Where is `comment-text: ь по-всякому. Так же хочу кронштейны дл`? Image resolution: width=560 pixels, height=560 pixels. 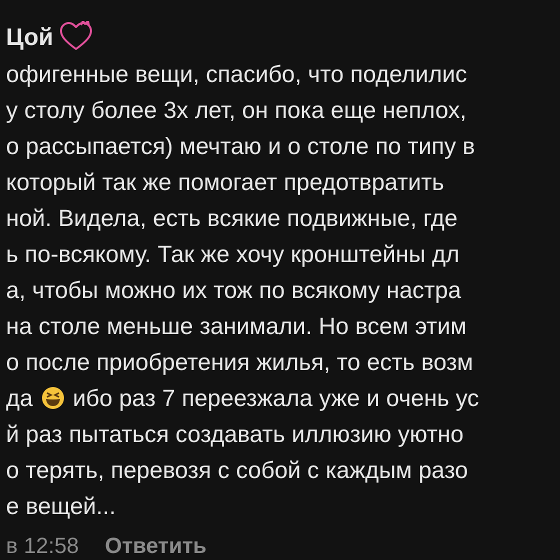 comment-text: ь по-всякому. Так же хочу кронштейны дл is located at coordinates (233, 254).